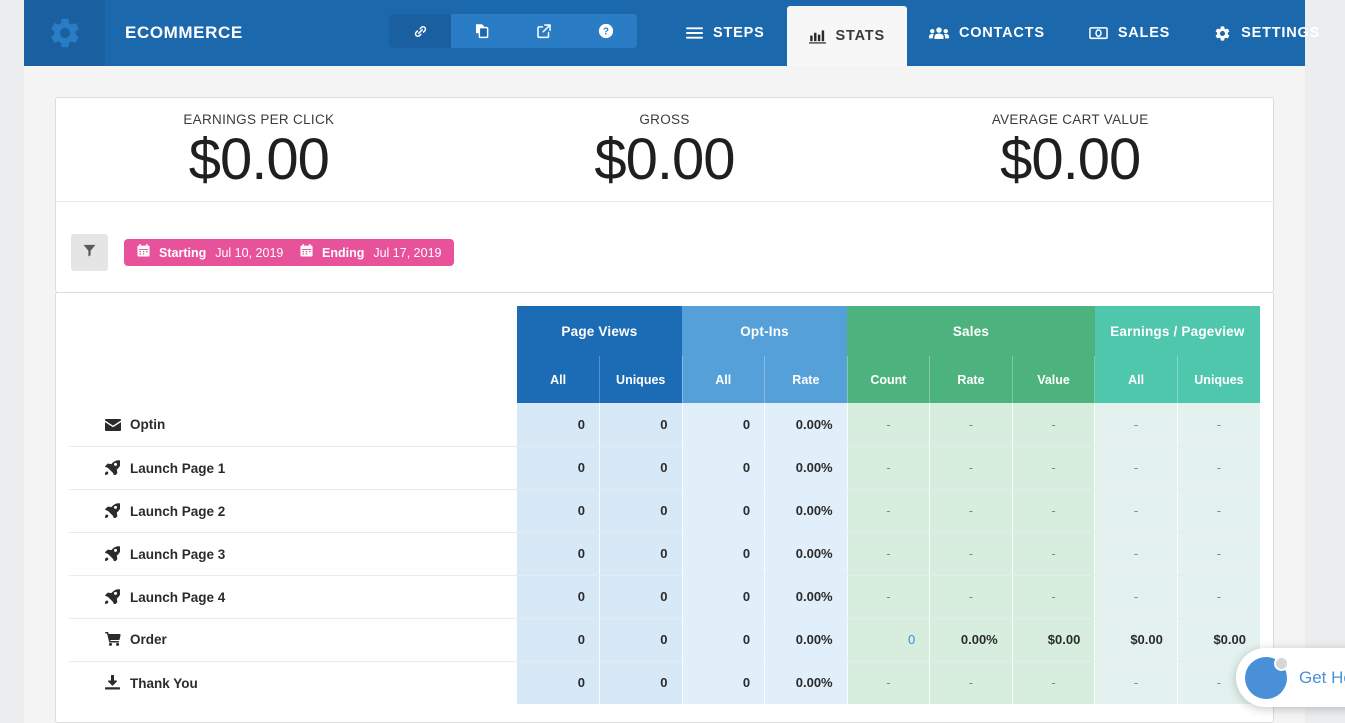 This screenshot has width=1345, height=723. I want to click on calendar-icon, so click(143, 252).